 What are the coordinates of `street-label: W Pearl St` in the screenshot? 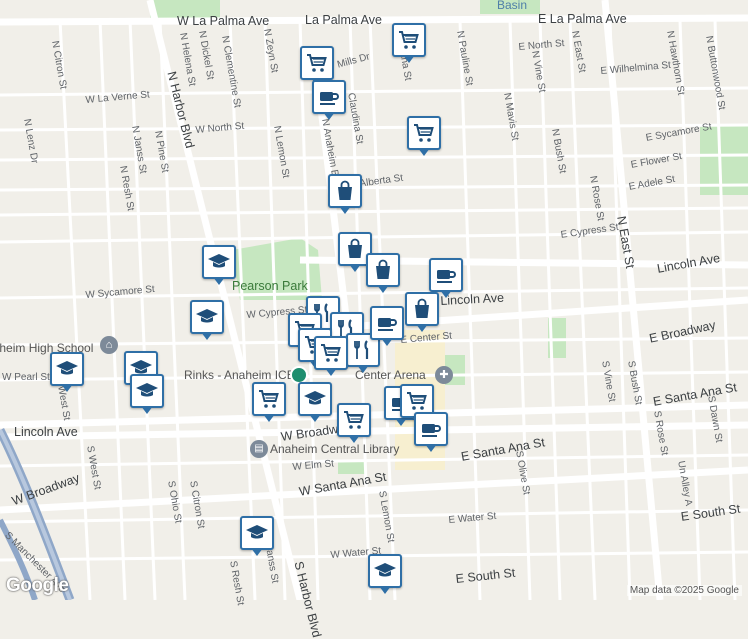 It's located at (26, 377).